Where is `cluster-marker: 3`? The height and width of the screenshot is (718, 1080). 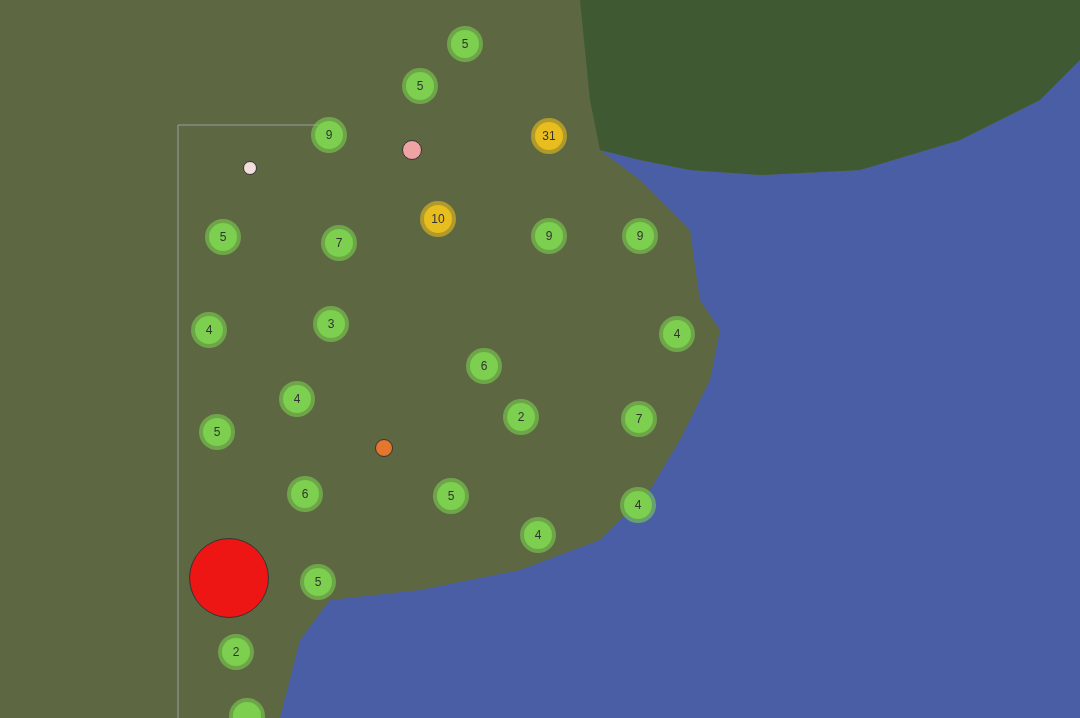
cluster-marker: 3 is located at coordinates (331, 324).